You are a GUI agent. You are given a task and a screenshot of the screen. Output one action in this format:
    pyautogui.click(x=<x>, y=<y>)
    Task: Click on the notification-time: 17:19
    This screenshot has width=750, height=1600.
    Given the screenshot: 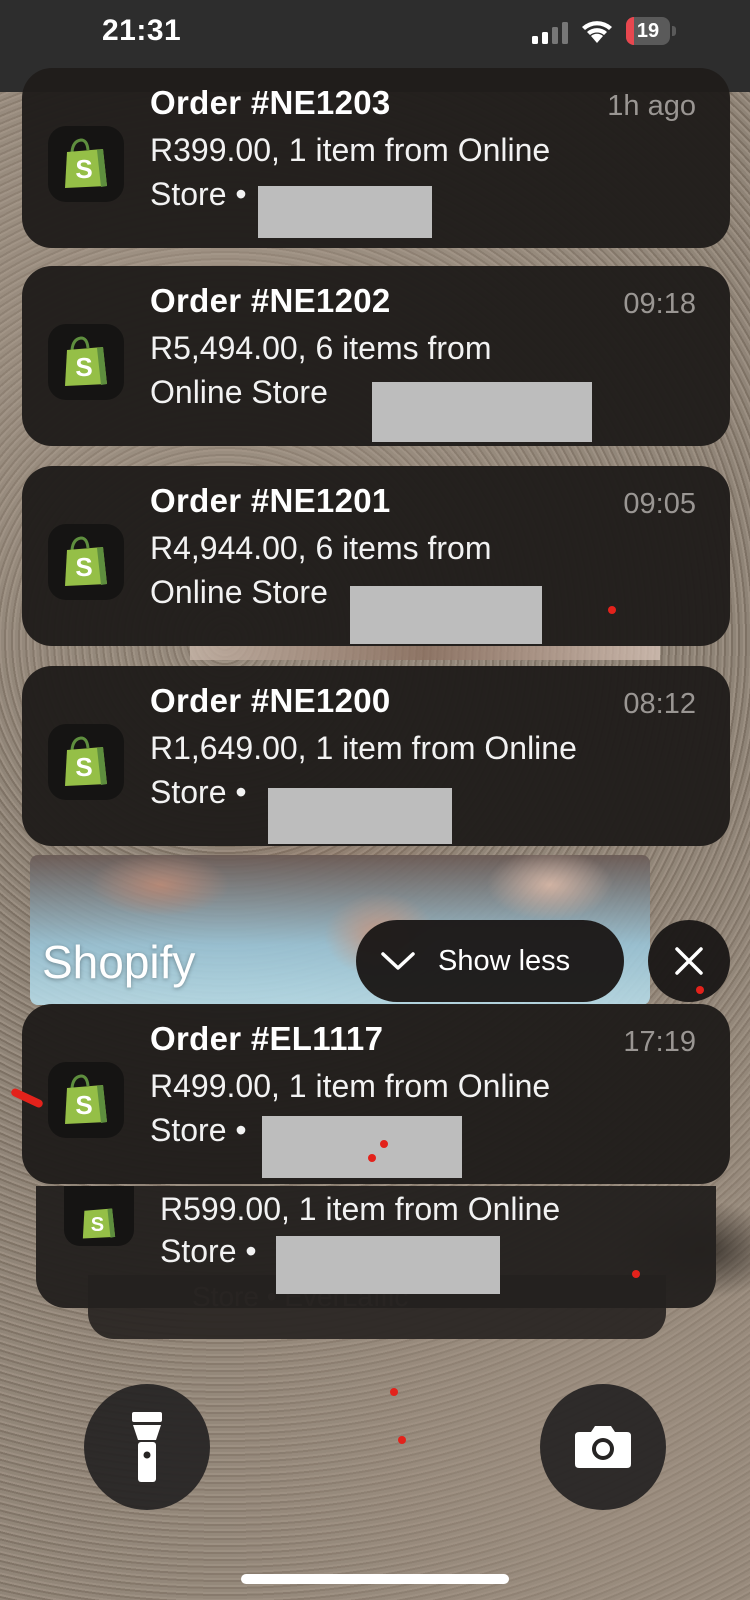 What is the action you would take?
    pyautogui.click(x=659, y=1042)
    